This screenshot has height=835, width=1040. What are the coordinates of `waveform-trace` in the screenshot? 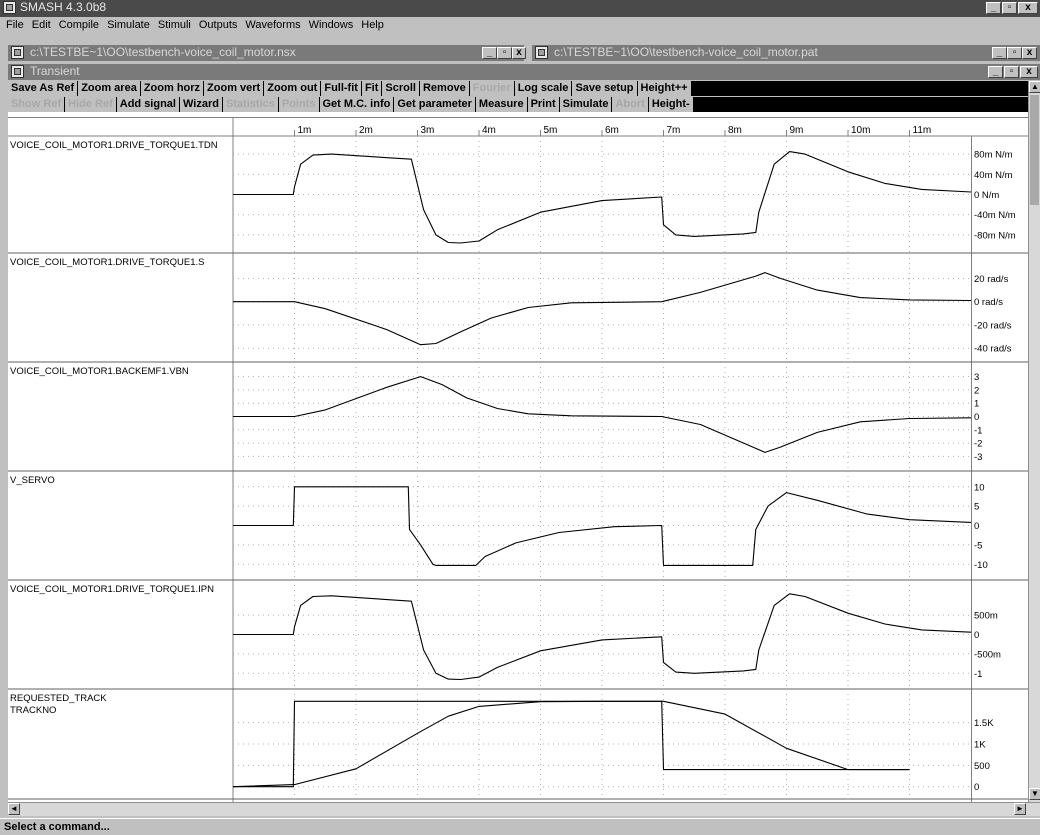 It's located at (602, 197).